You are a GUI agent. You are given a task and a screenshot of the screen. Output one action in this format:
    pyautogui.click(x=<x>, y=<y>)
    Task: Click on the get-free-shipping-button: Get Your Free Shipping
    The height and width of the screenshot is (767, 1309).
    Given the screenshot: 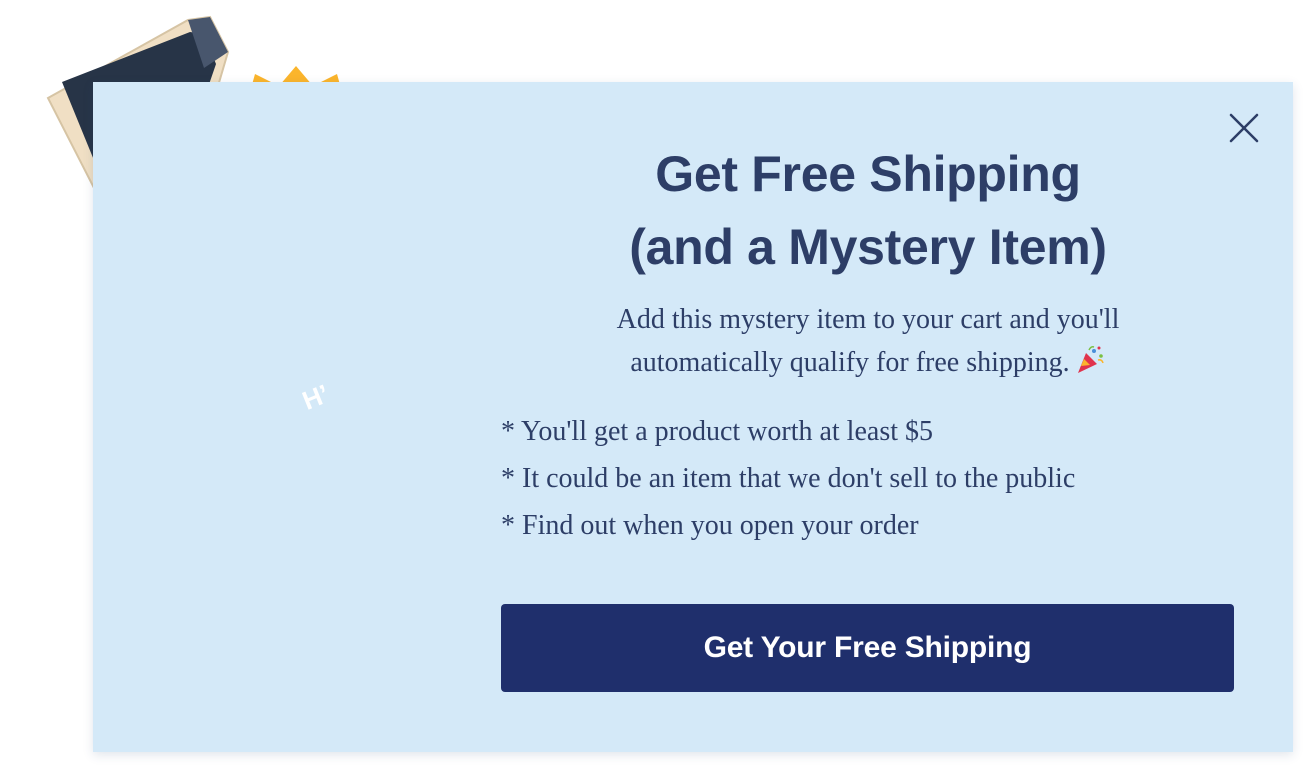 What is the action you would take?
    pyautogui.click(x=867, y=648)
    